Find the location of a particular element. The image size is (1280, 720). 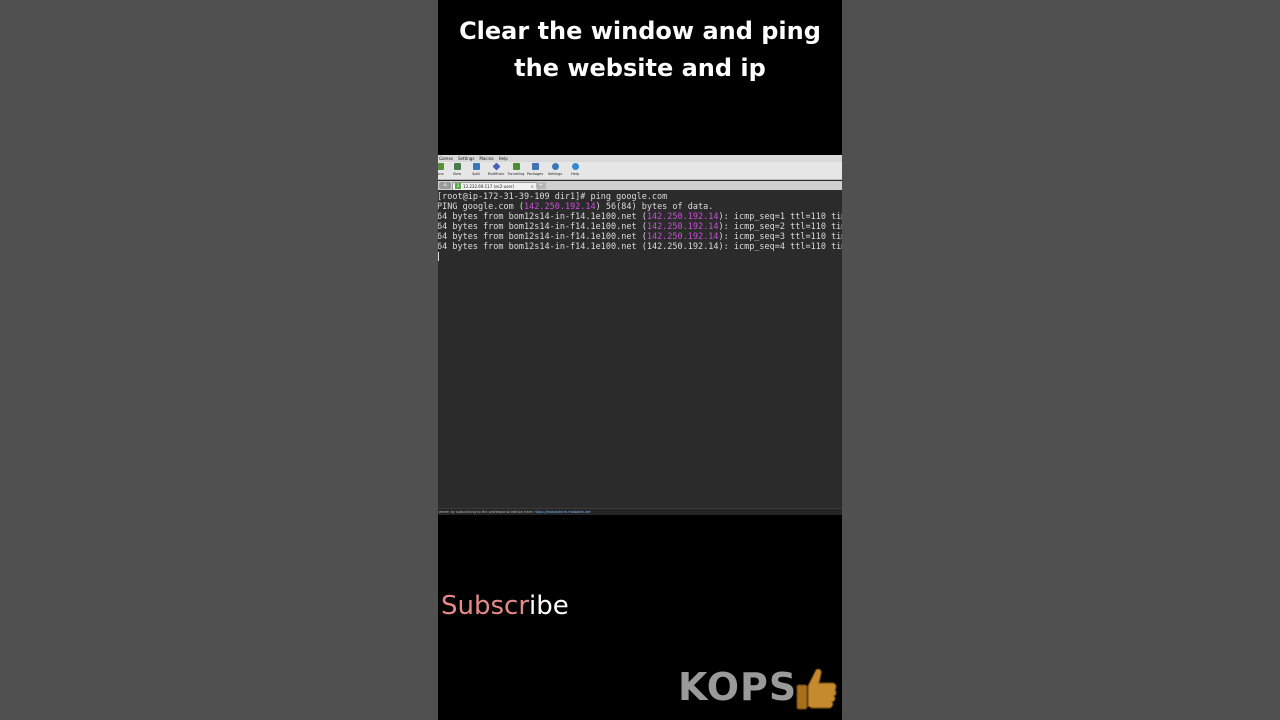

toolbar-multiexec-button: MultiExec is located at coordinates (496, 170).